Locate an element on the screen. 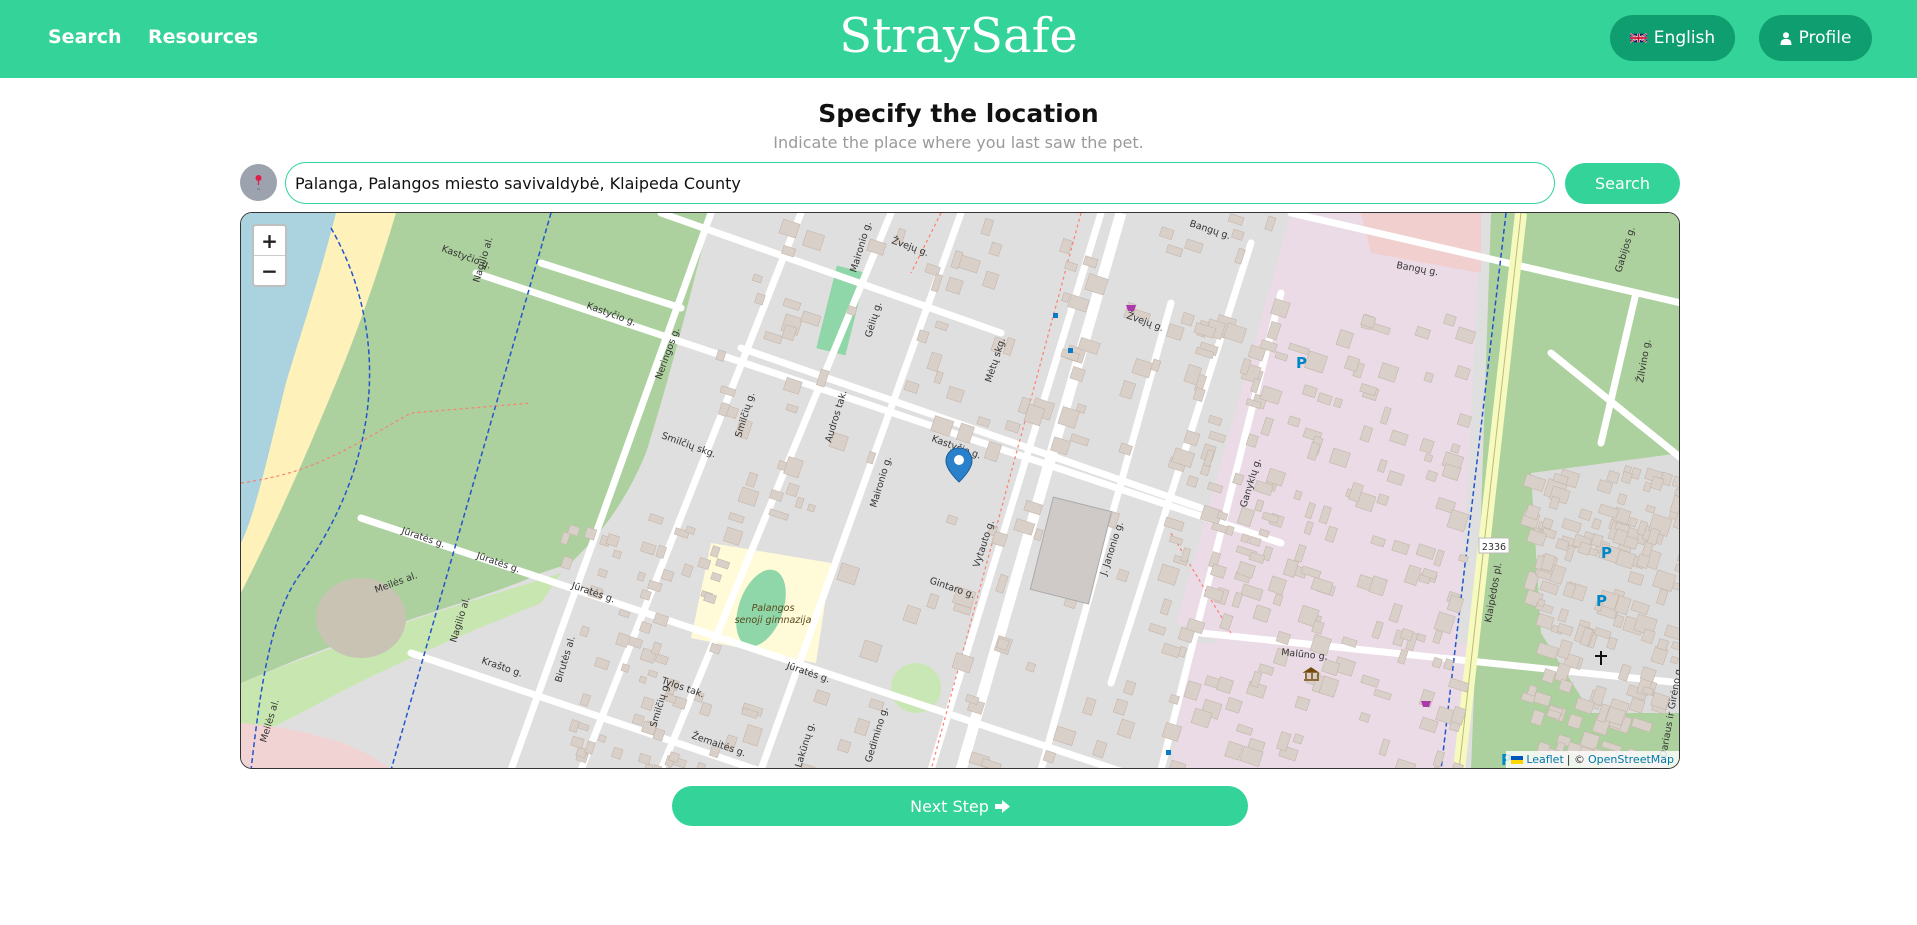  profile-button: Profile is located at coordinates (1815, 38).